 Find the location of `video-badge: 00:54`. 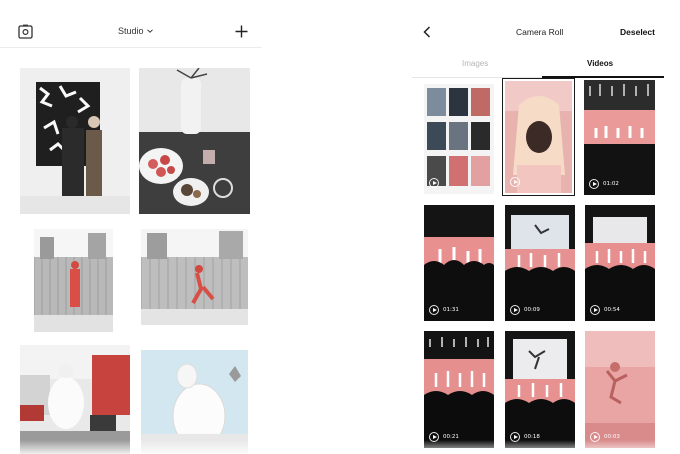

video-badge: 00:54 is located at coordinates (605, 310).